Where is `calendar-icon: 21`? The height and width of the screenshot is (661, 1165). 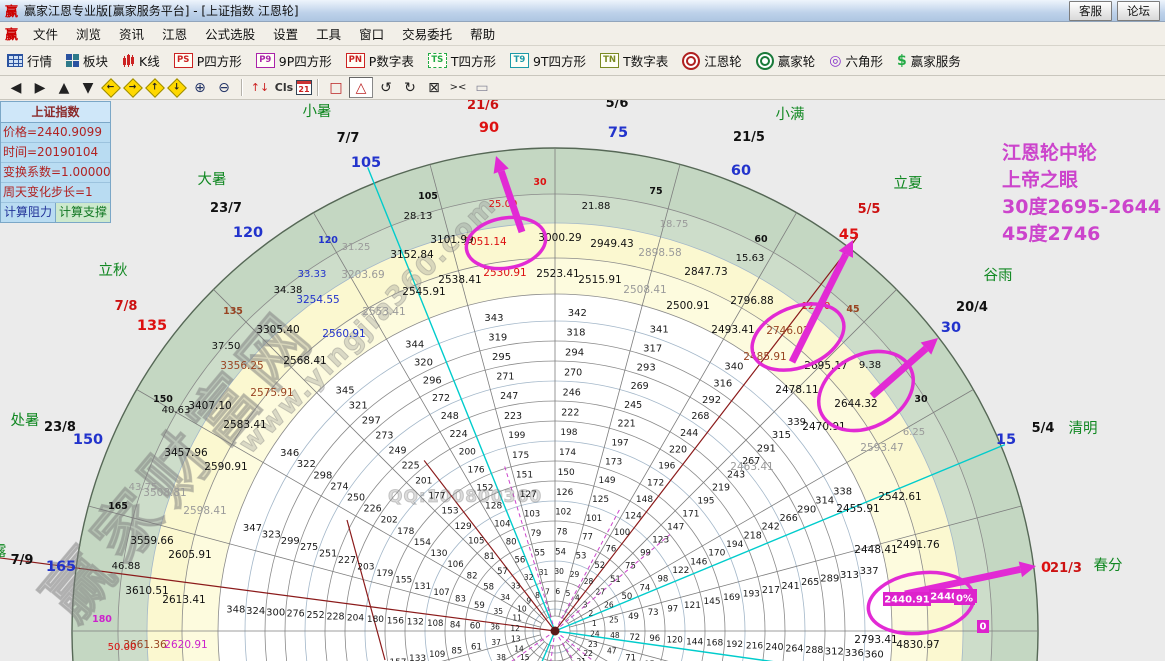
calendar-icon: 21 is located at coordinates (304, 87).